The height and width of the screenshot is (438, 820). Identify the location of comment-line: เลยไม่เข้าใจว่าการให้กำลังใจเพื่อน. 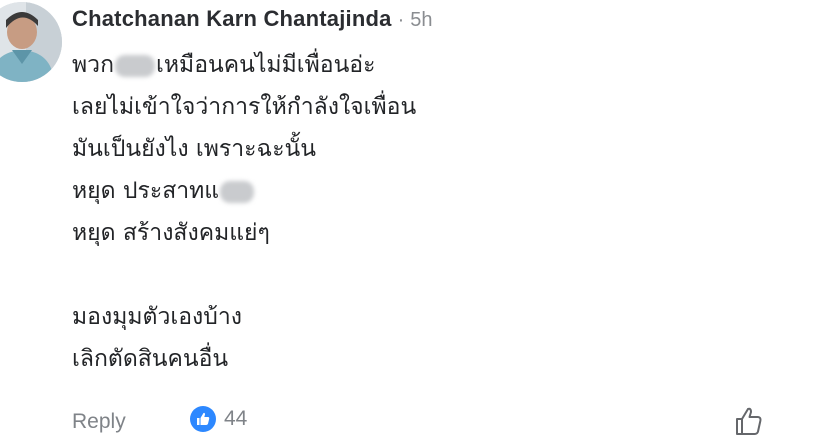
(244, 107).